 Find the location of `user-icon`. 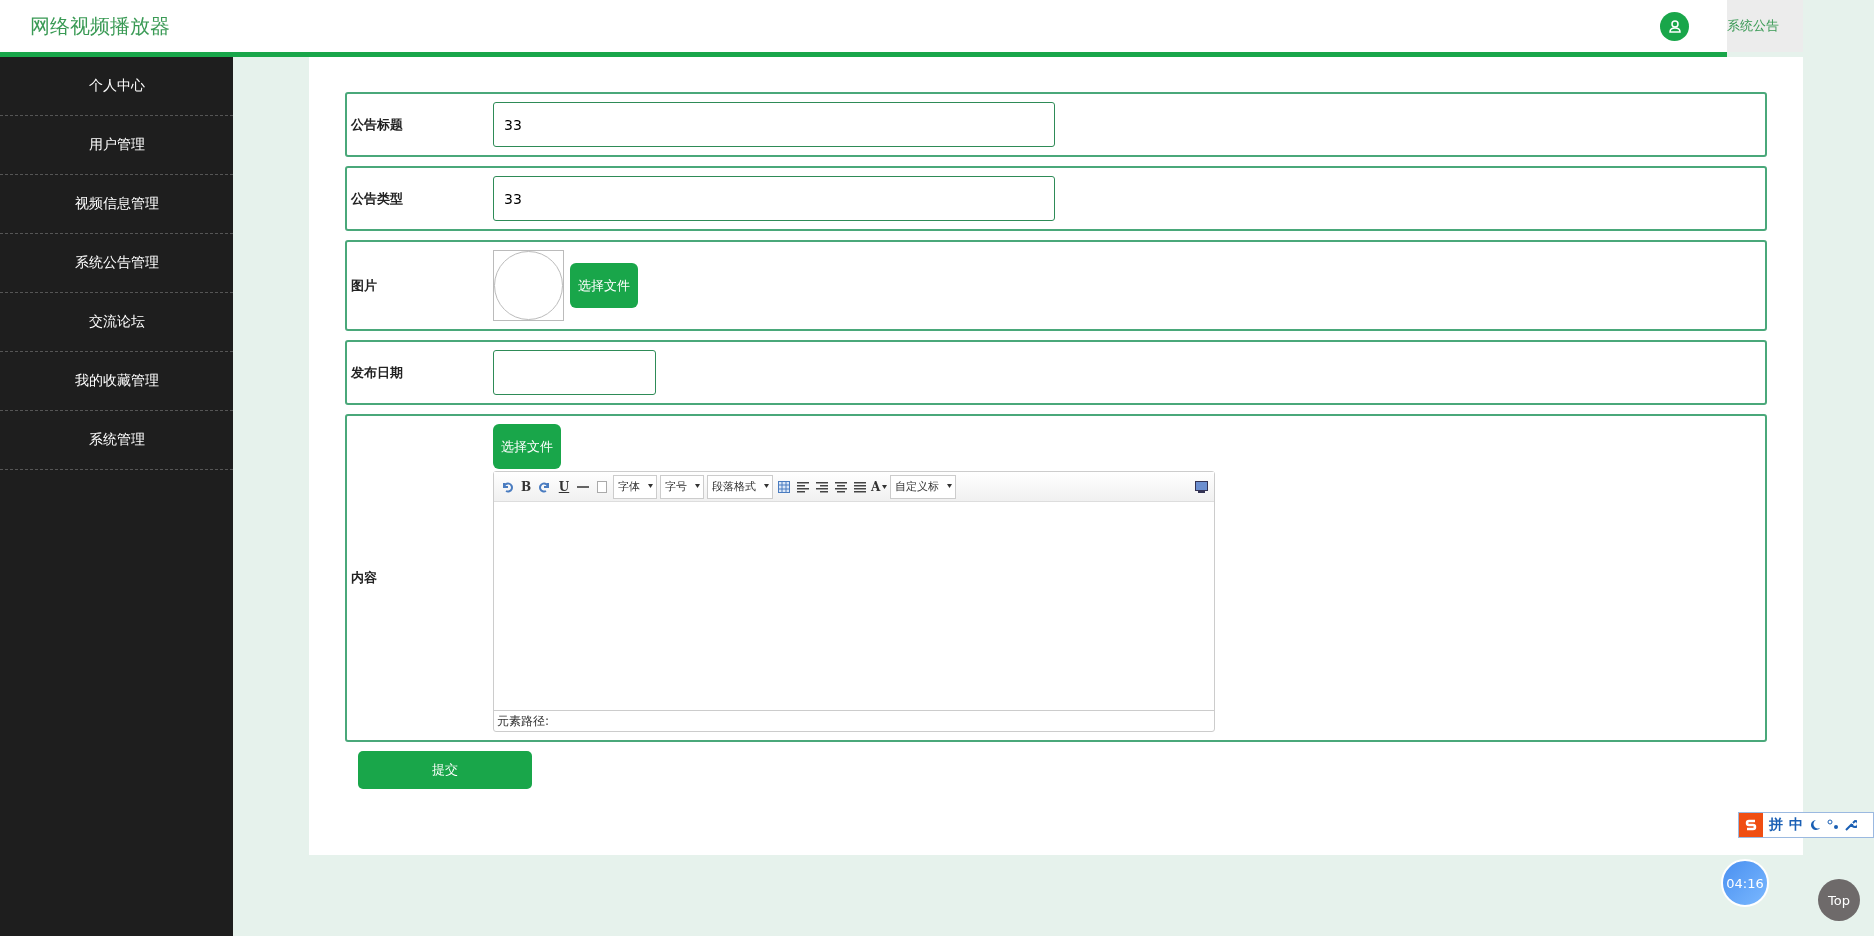

user-icon is located at coordinates (1674, 26).